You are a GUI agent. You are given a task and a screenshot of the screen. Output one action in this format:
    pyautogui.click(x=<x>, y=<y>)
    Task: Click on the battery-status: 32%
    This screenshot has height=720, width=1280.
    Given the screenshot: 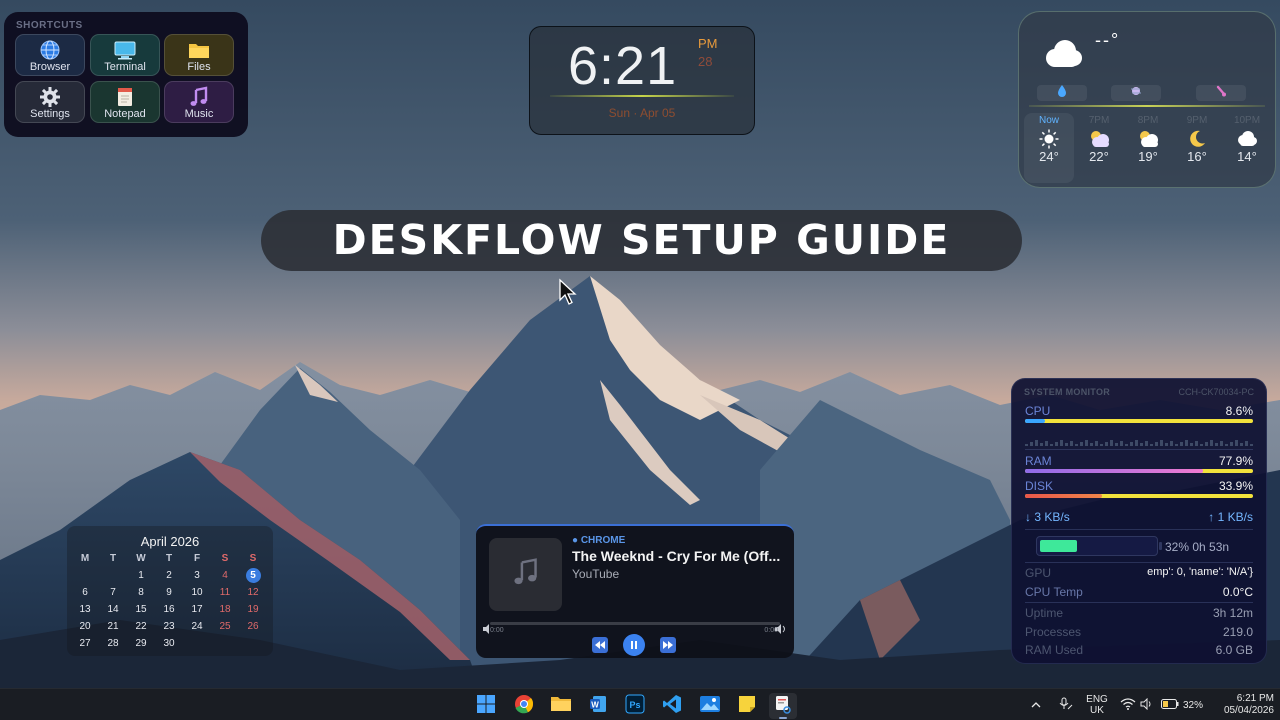 What is the action you would take?
    pyautogui.click(x=1182, y=704)
    